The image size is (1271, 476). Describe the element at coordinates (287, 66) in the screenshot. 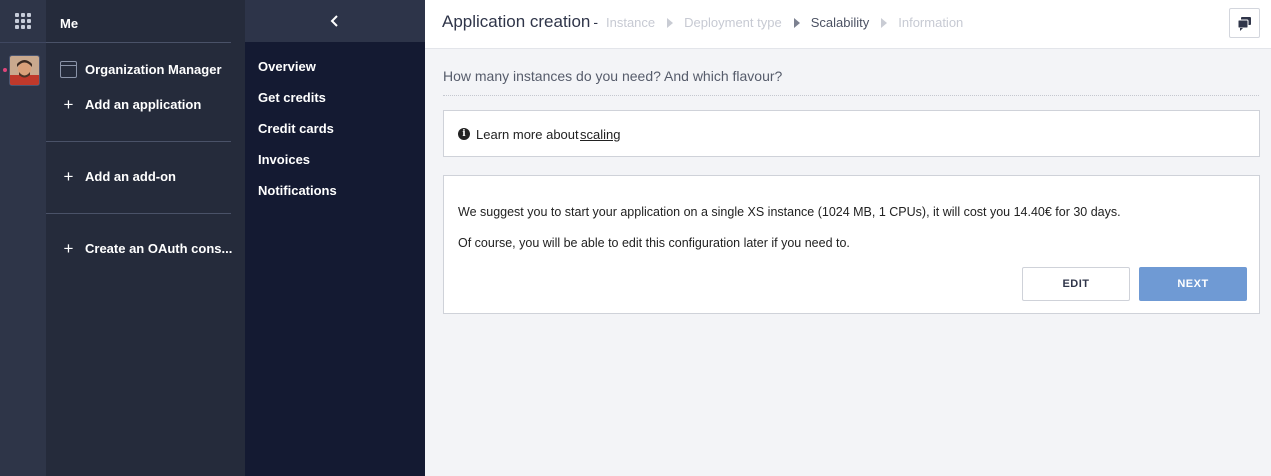

I see `menu-item-overview: Overview` at that location.